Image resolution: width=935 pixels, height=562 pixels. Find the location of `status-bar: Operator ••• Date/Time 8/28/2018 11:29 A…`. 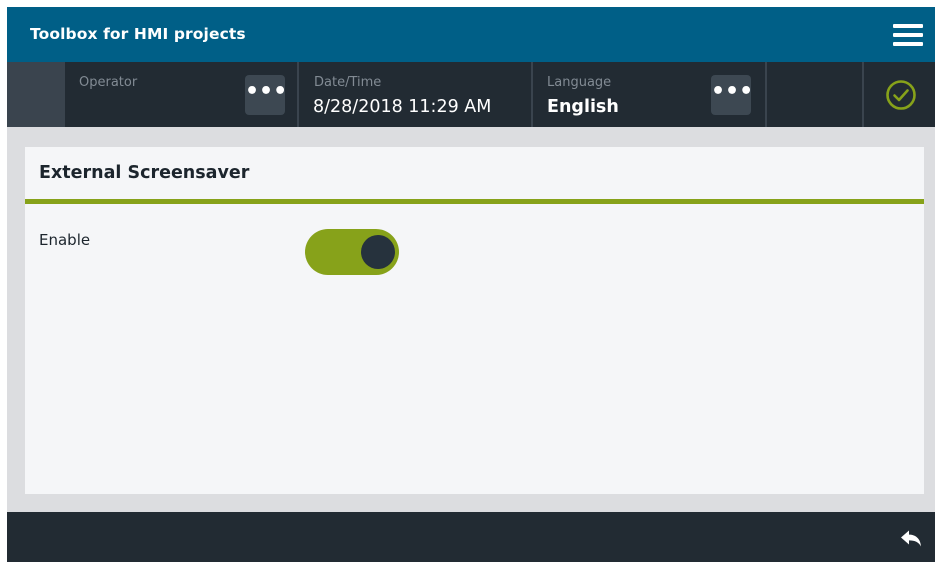

status-bar: Operator ••• Date/Time 8/28/2018 11:29 A… is located at coordinates (471, 94).